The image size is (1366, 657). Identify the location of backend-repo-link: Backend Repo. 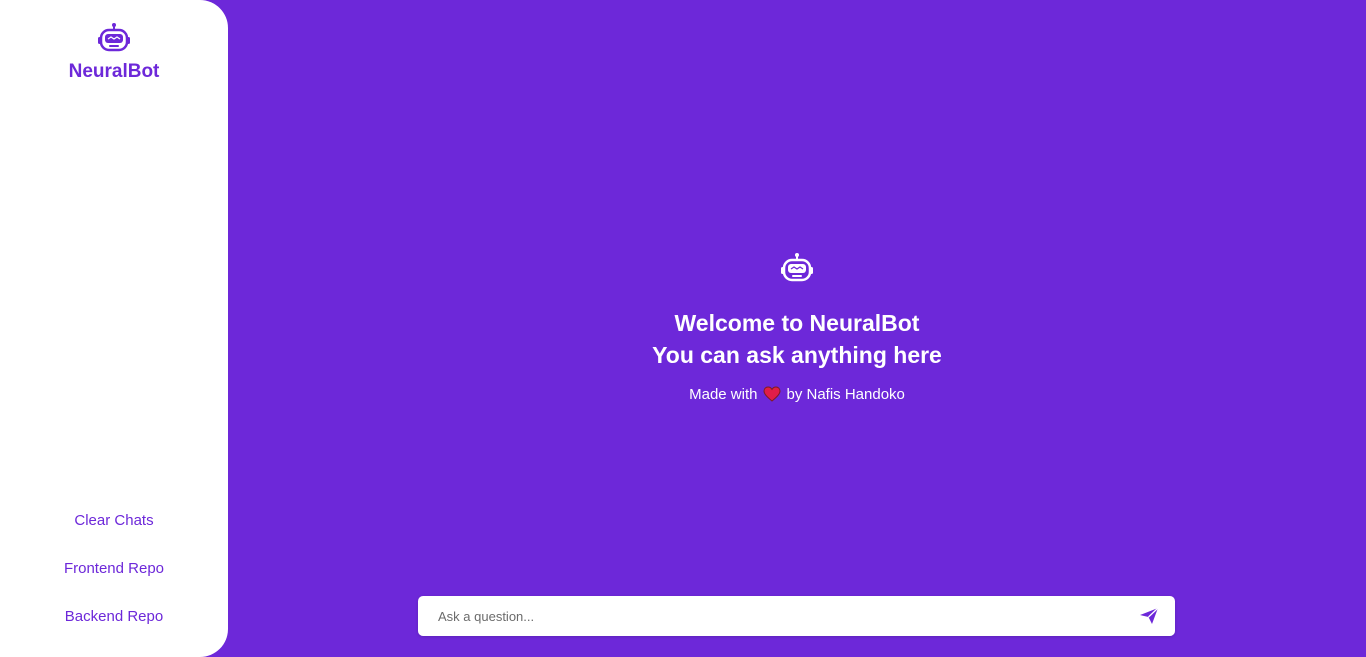
(114, 617).